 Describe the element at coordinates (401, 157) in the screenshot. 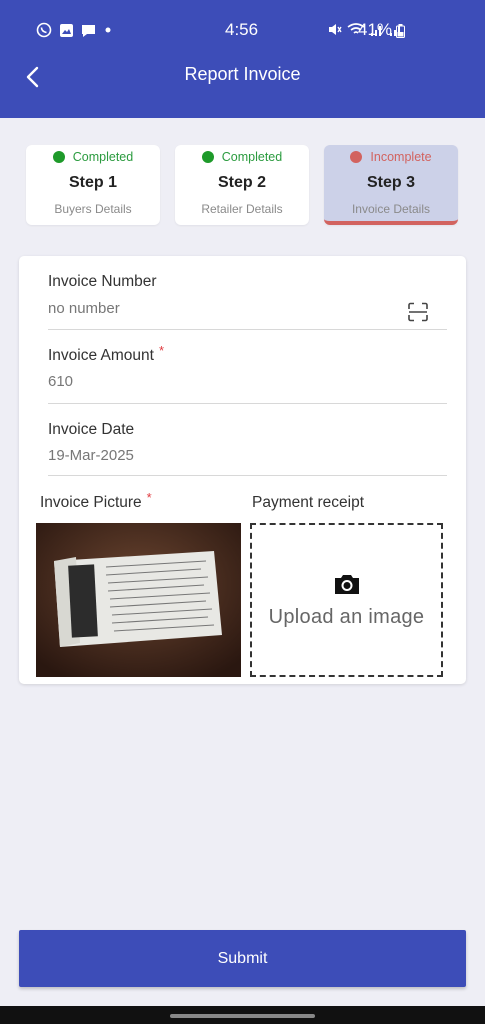

I see `step-status-label: Incomplete` at that location.